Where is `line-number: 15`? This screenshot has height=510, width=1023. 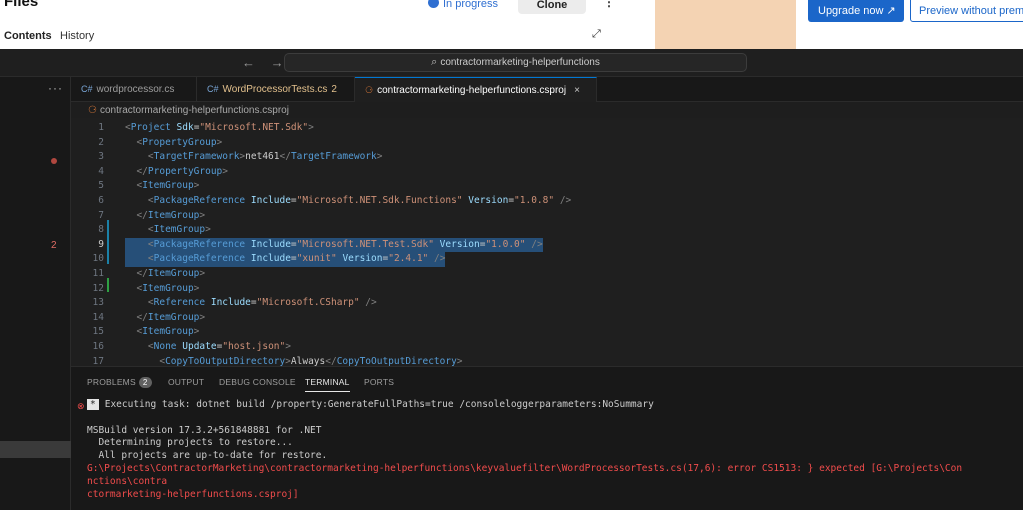
line-number: 15 is located at coordinates (98, 332).